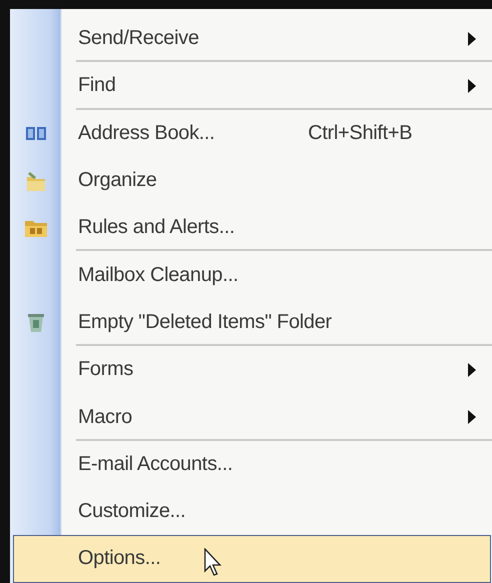 Image resolution: width=492 pixels, height=583 pixels. I want to click on menu-item: Forms, so click(251, 370).